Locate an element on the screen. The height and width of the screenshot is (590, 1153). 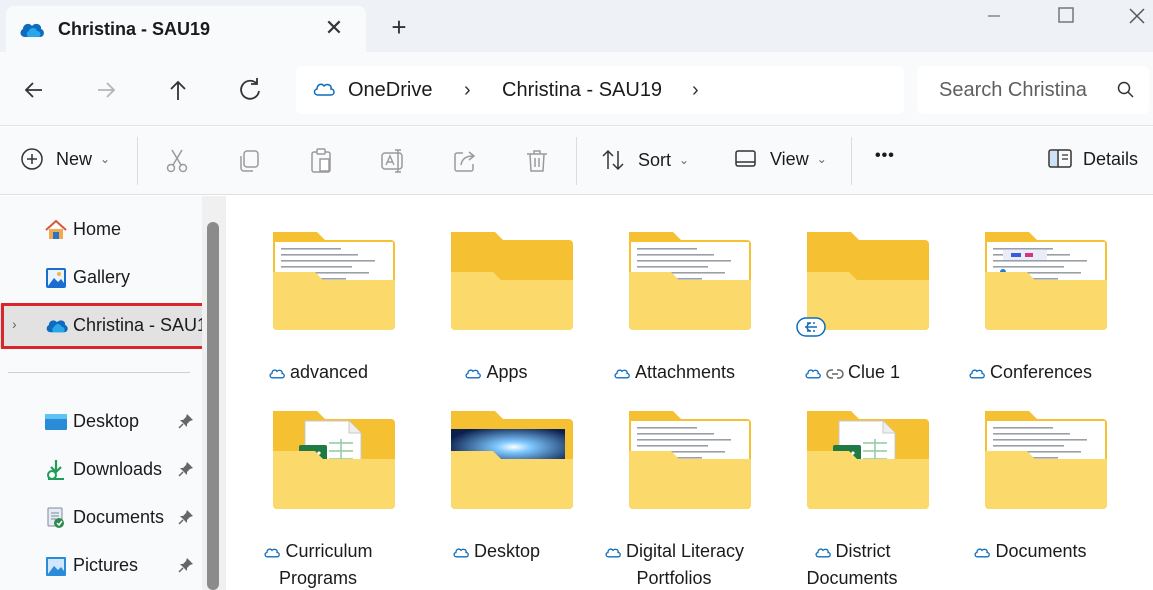
rename-icon is located at coordinates (393, 161).